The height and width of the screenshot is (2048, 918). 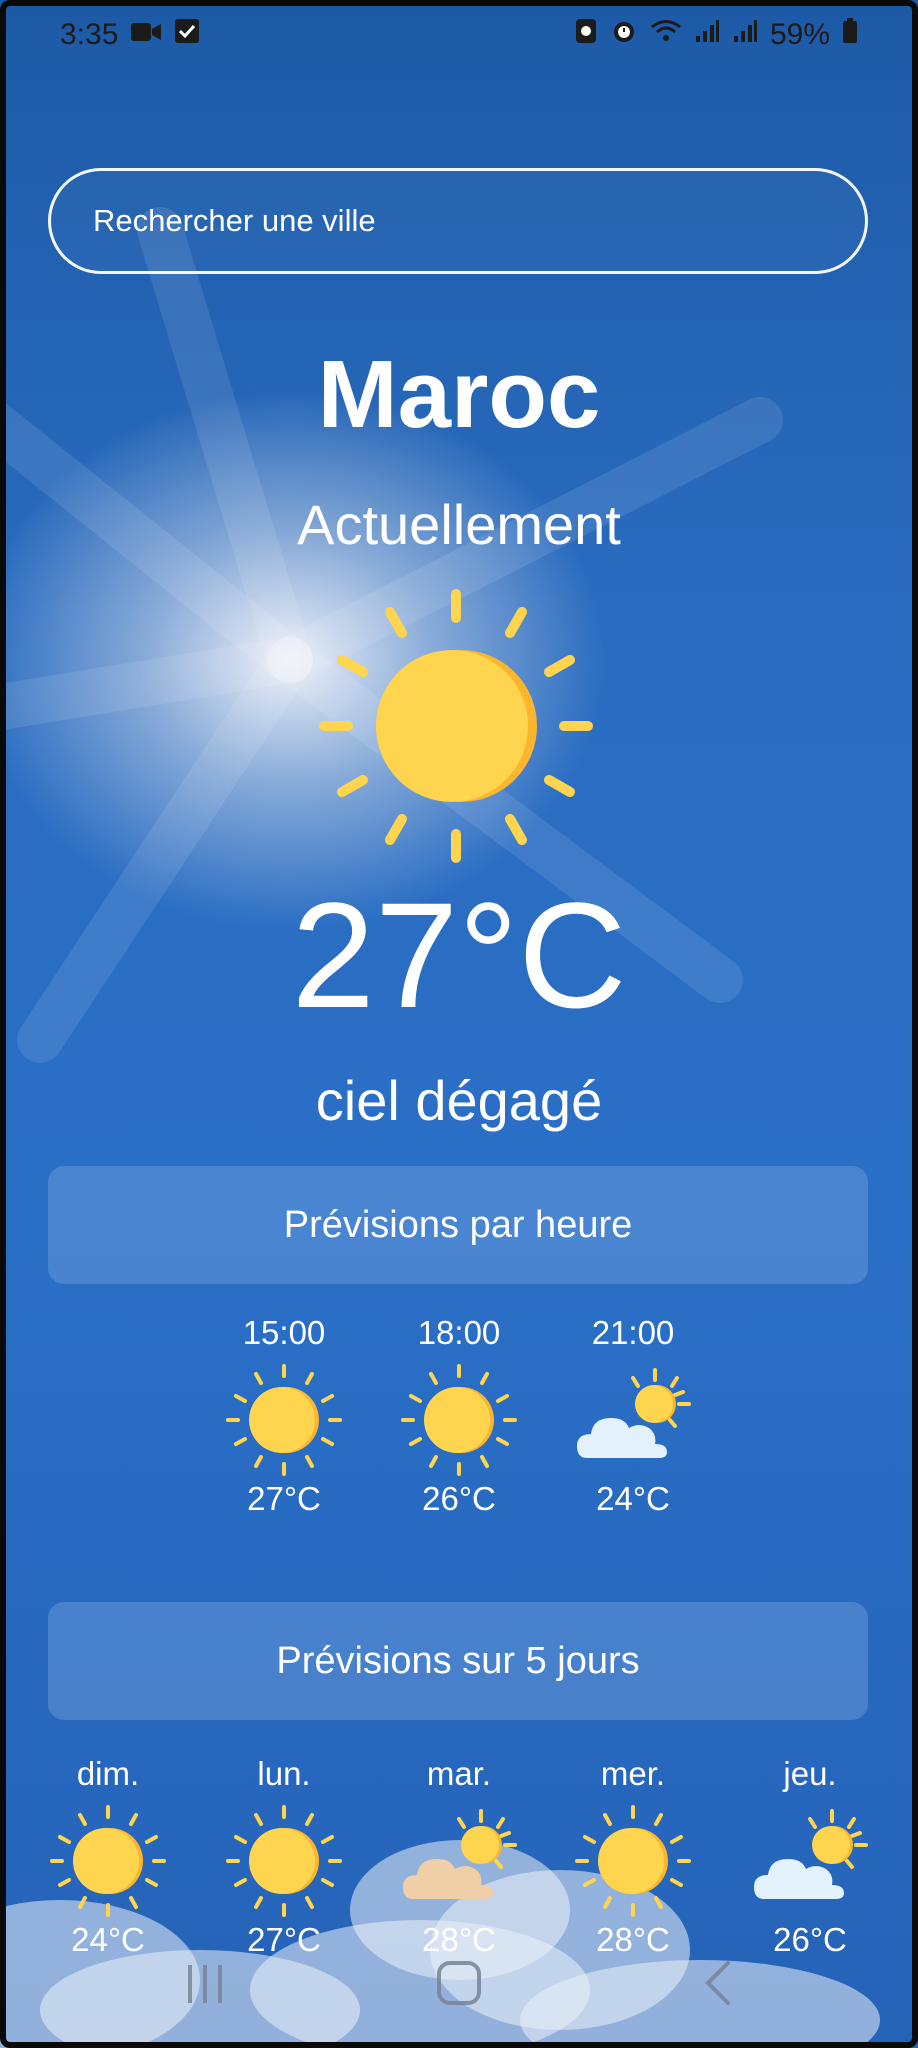 What do you see at coordinates (459, 524) in the screenshot?
I see `current-label: Actuellement` at bounding box center [459, 524].